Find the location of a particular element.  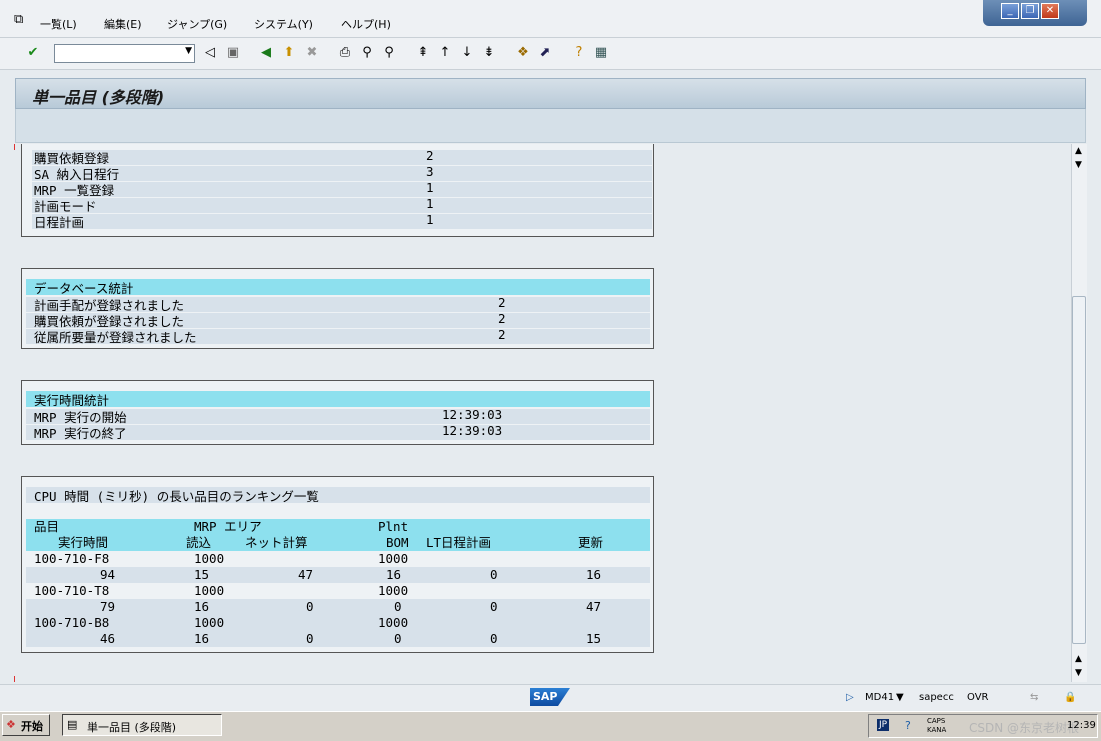

first-page-icon: ⇞ is located at coordinates (423, 53).